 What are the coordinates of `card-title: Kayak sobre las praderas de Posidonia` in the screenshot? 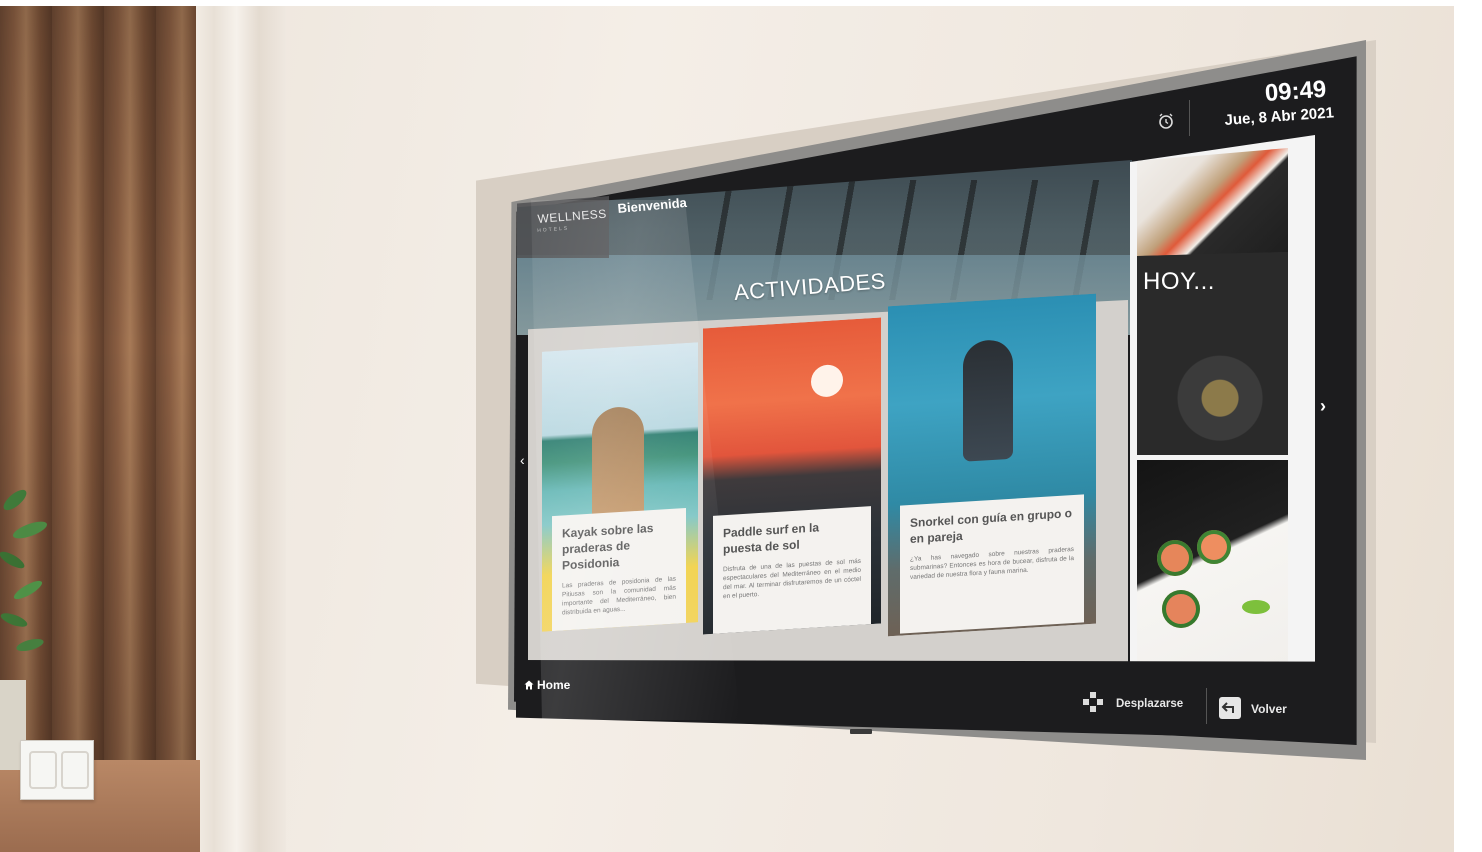 It's located at (608, 546).